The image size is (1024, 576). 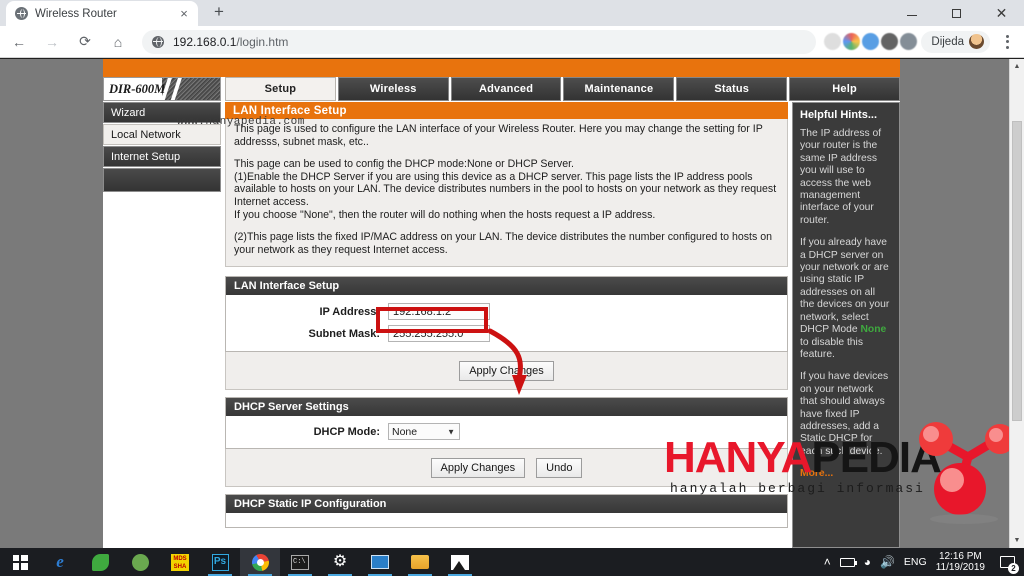 What do you see at coordinates (844, 89) in the screenshot?
I see `tab-help: Help` at bounding box center [844, 89].